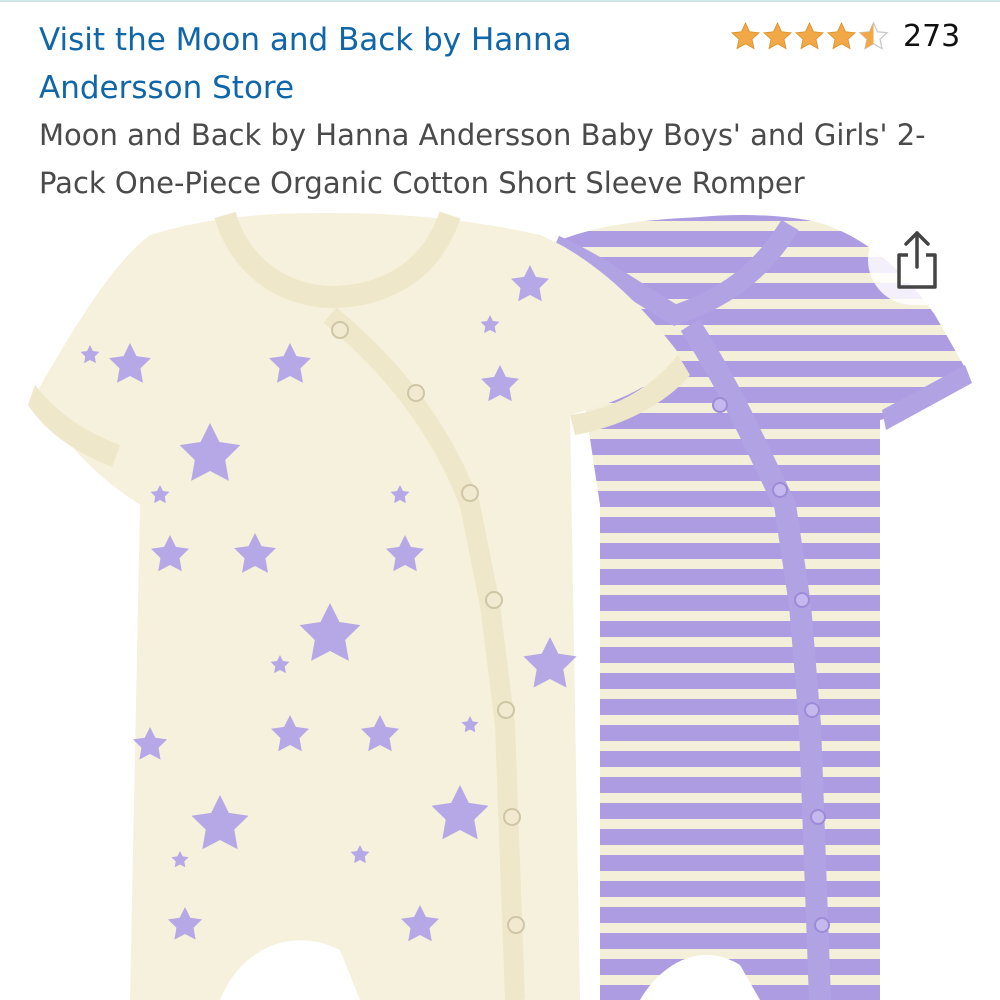  I want to click on share-icon, so click(917, 260).